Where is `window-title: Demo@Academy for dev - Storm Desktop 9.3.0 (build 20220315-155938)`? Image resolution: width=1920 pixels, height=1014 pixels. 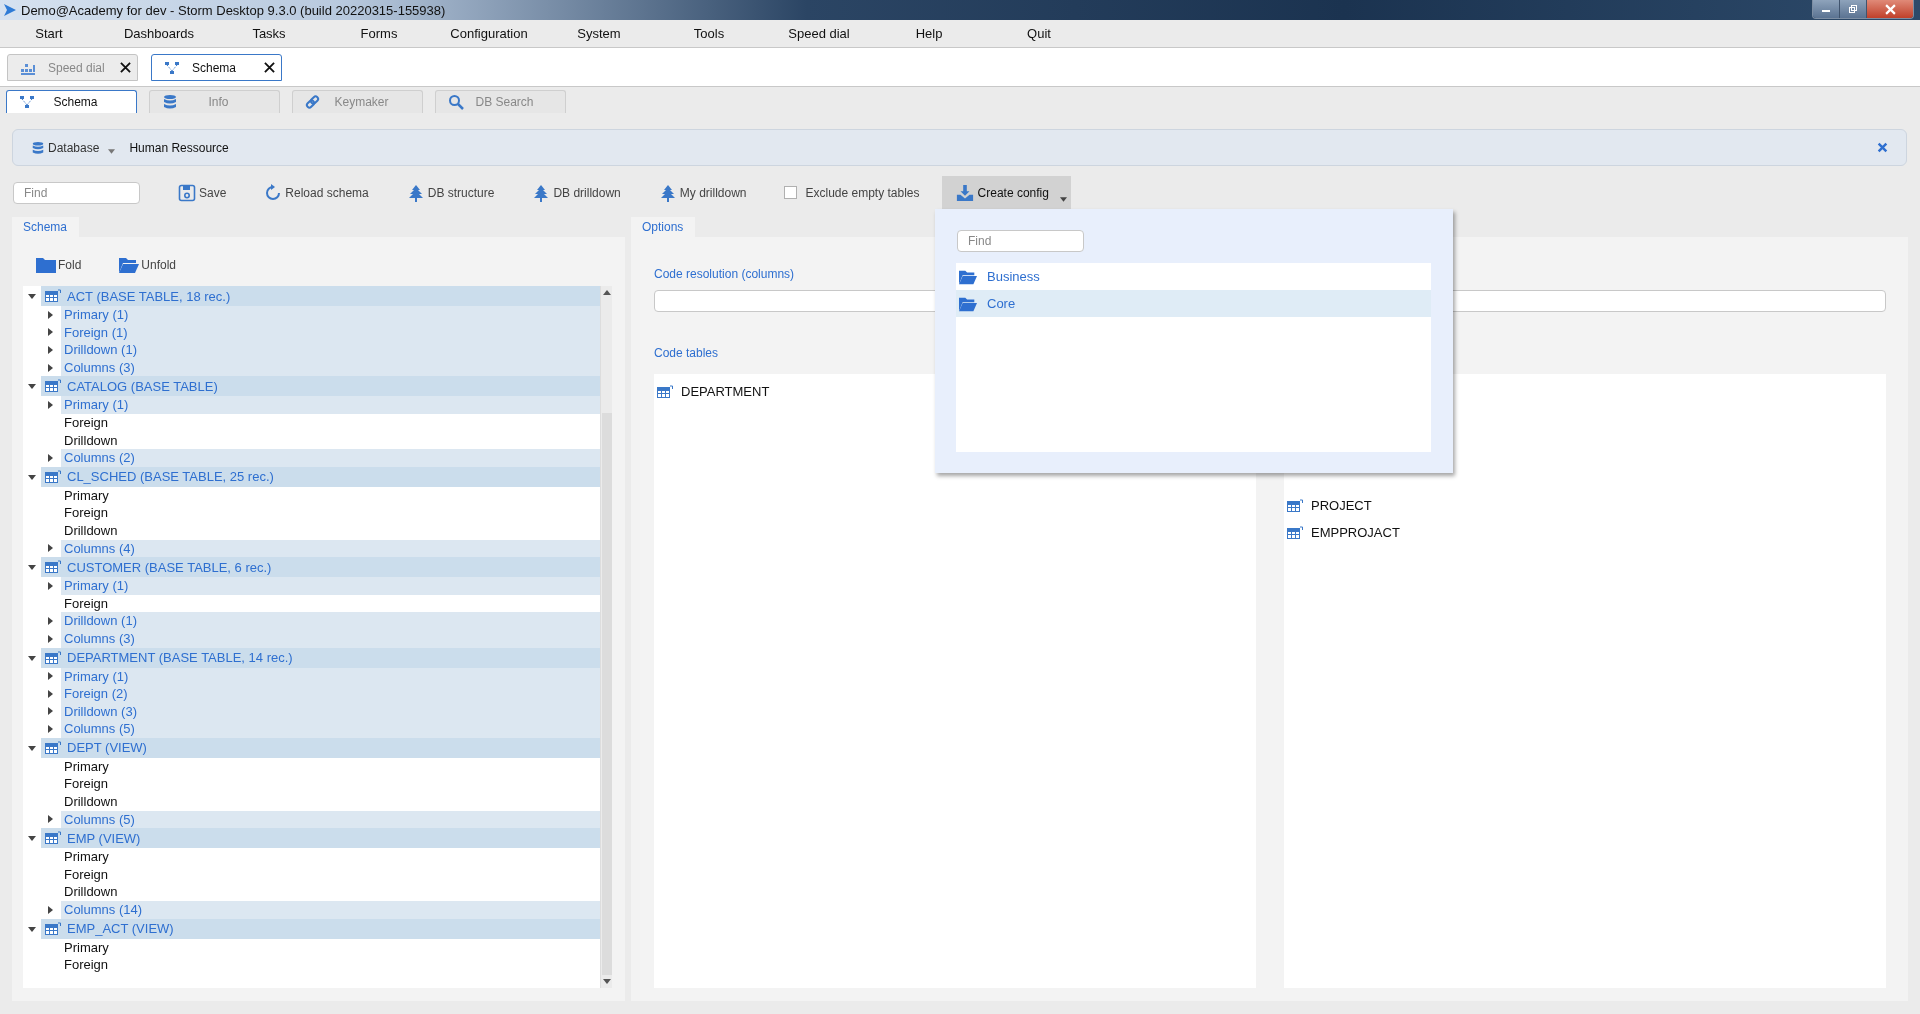 window-title: Demo@Academy for dev - Storm Desktop 9.3.0 (build 20220315-155938) is located at coordinates (233, 10).